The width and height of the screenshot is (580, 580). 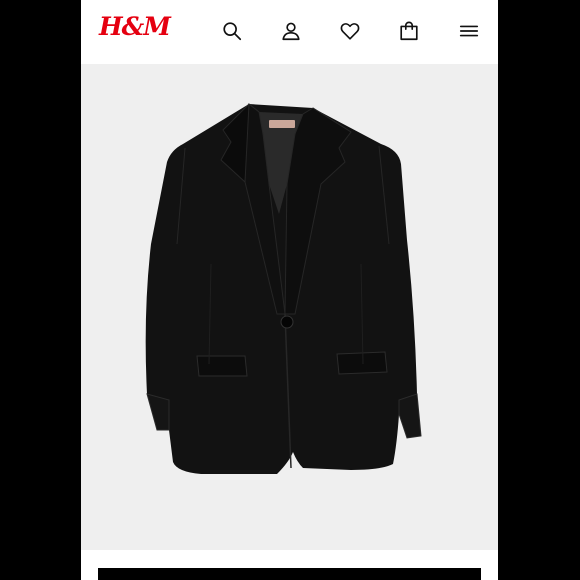 What do you see at coordinates (282, 124) in the screenshot?
I see `brand-label` at bounding box center [282, 124].